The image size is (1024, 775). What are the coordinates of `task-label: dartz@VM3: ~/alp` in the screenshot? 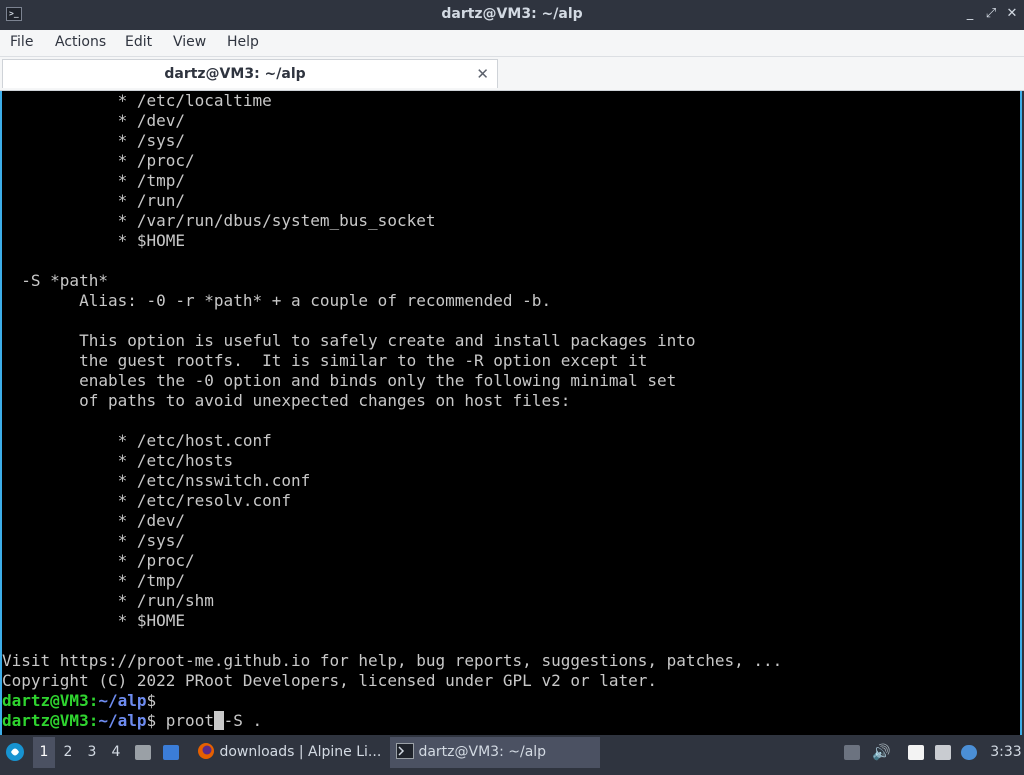 It's located at (482, 752).